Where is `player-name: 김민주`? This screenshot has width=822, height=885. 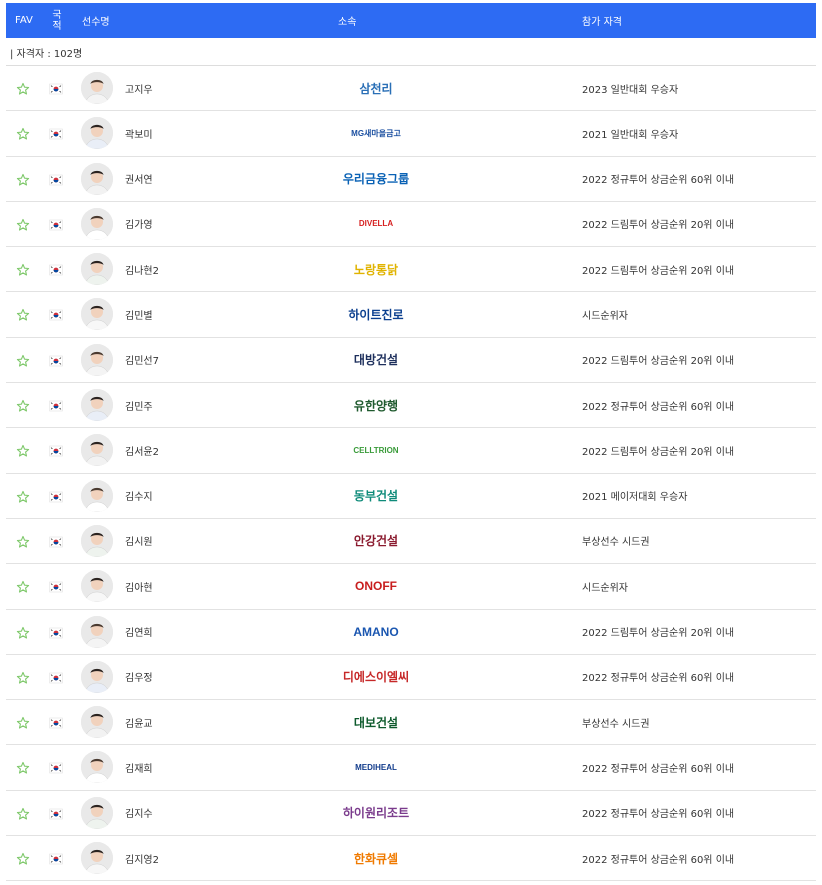
player-name: 김민주 is located at coordinates (139, 405).